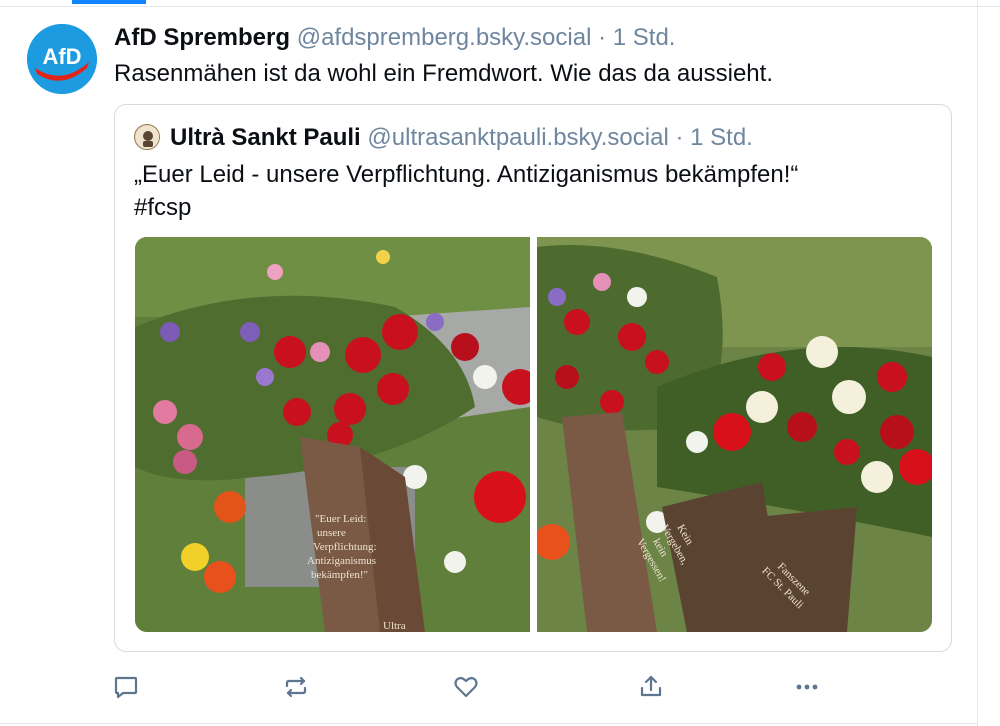 This screenshot has width=1000, height=726. What do you see at coordinates (517, 137) in the screenshot?
I see `quote-author-handle: @ultrasanktpauli.bsky.social` at bounding box center [517, 137].